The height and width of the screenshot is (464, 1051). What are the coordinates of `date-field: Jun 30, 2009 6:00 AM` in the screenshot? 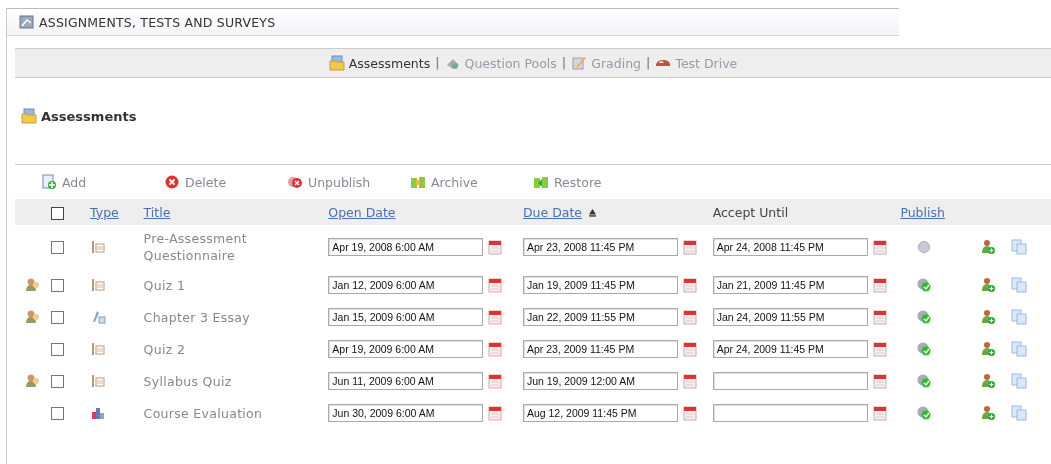 It's located at (406, 413).